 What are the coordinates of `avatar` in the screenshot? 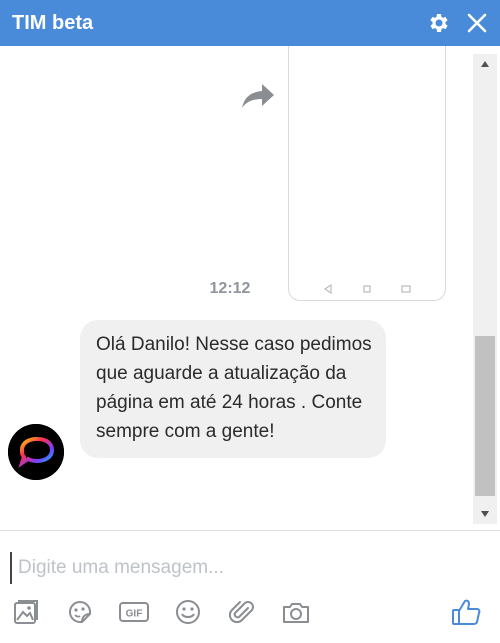 It's located at (36, 452).